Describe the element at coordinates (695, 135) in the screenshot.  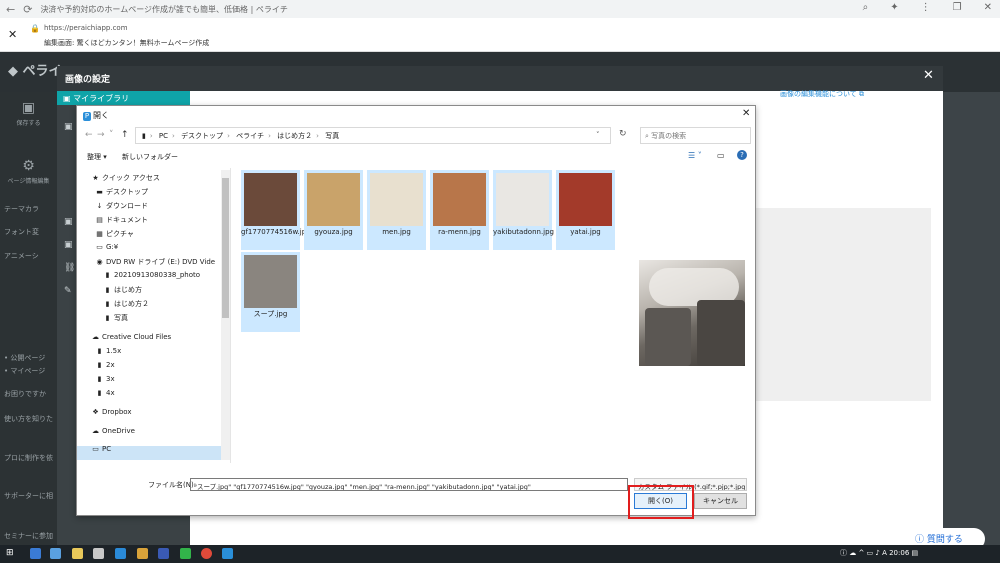
I see `search-input: ⌕ 写真の検索` at that location.